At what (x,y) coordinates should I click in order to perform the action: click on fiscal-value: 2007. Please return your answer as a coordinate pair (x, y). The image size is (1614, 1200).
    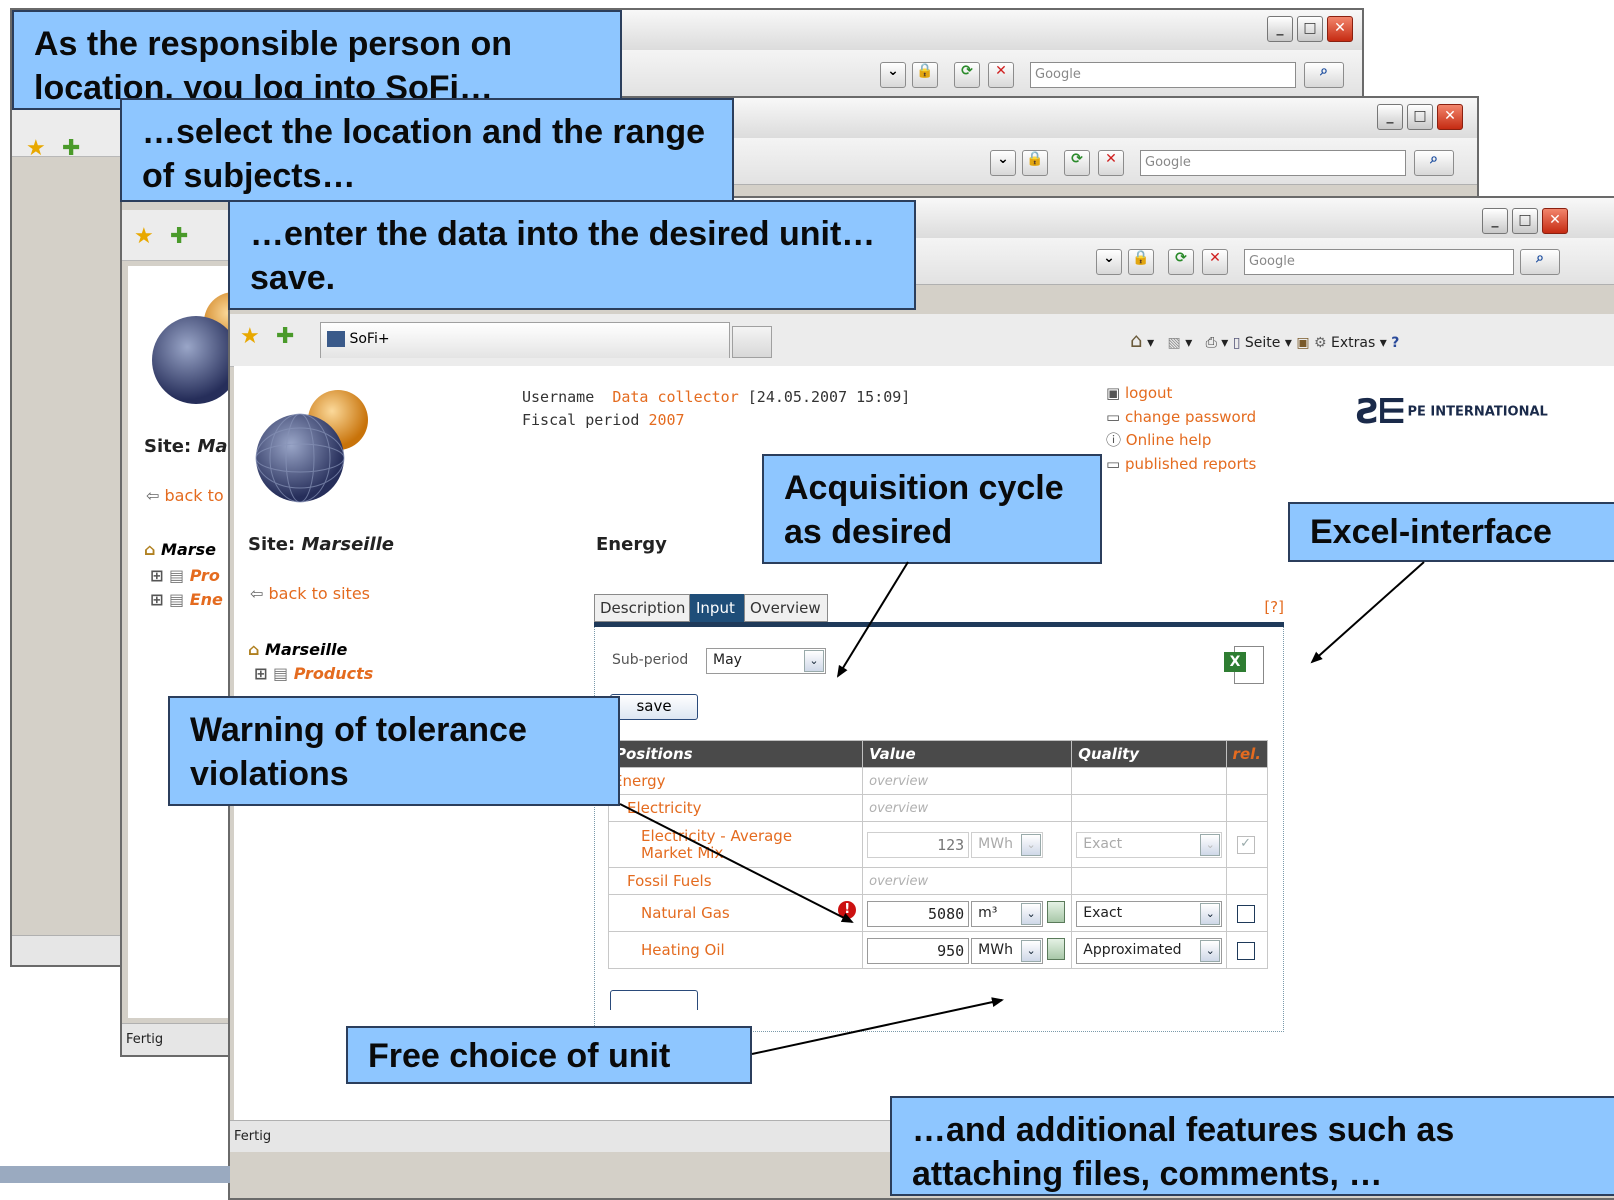
    Looking at the image, I should click on (666, 420).